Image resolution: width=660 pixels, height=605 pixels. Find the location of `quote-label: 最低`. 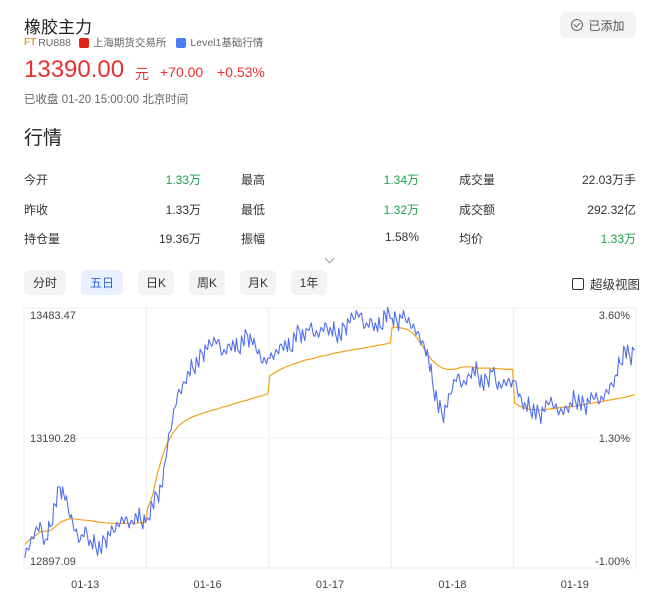

quote-label: 最低 is located at coordinates (253, 210).